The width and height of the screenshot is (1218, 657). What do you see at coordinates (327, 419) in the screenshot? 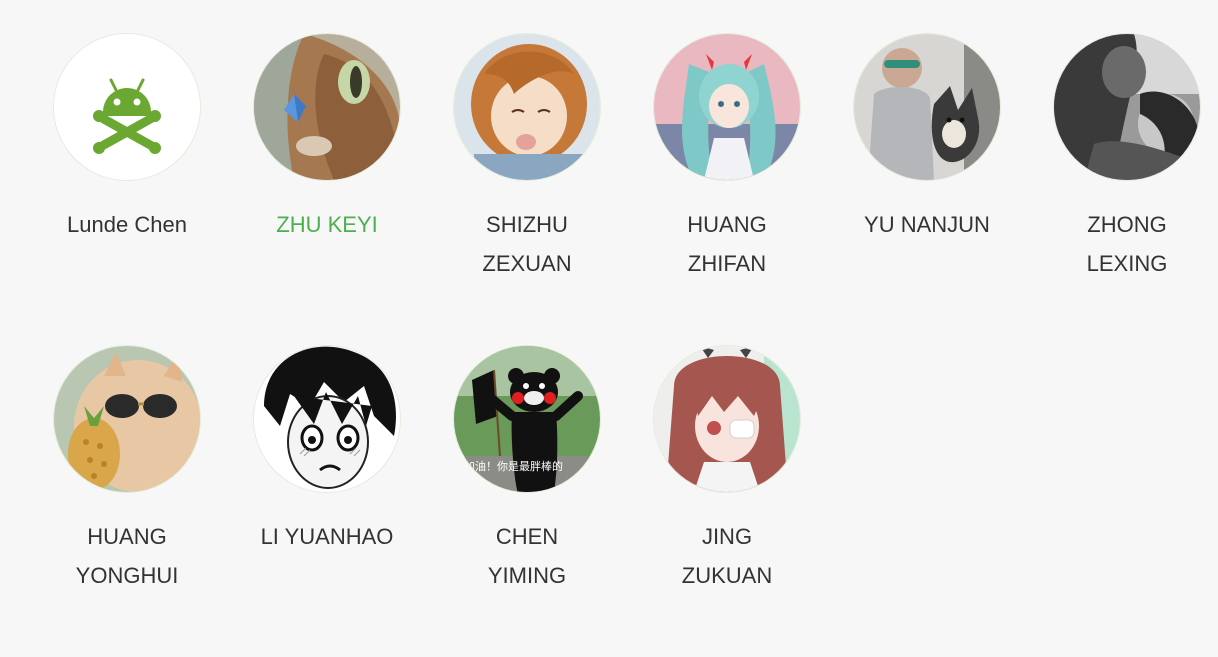
I see `manga-boy-avatar` at bounding box center [327, 419].